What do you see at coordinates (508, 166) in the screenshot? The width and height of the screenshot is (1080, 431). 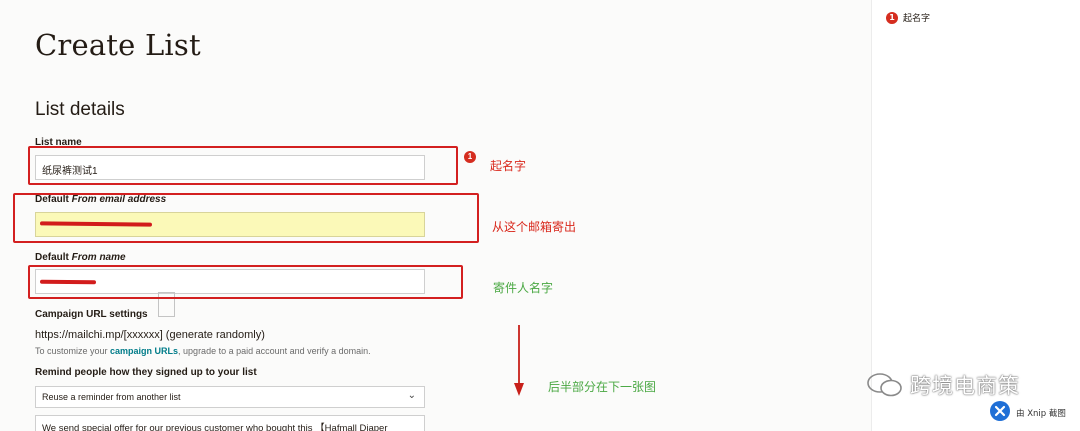 I see `annotation-name-note: 起名字` at bounding box center [508, 166].